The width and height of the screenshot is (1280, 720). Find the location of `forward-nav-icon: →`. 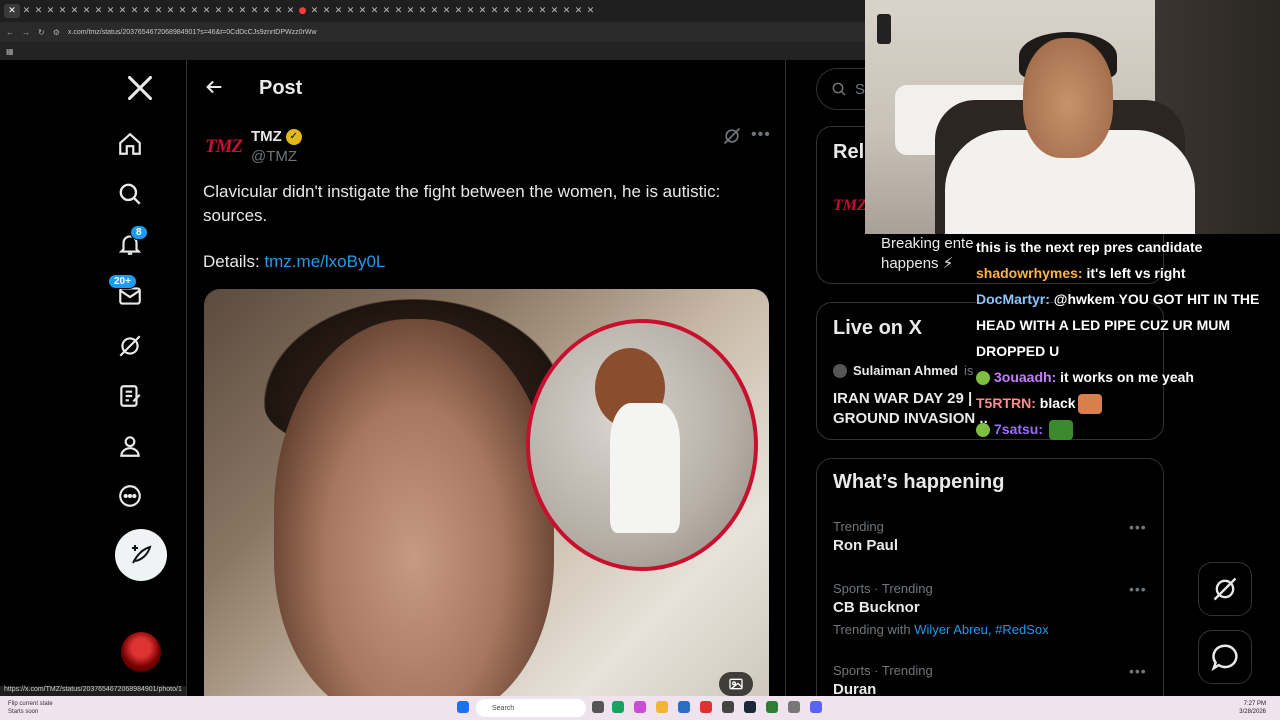

forward-nav-icon: → is located at coordinates (26, 32).